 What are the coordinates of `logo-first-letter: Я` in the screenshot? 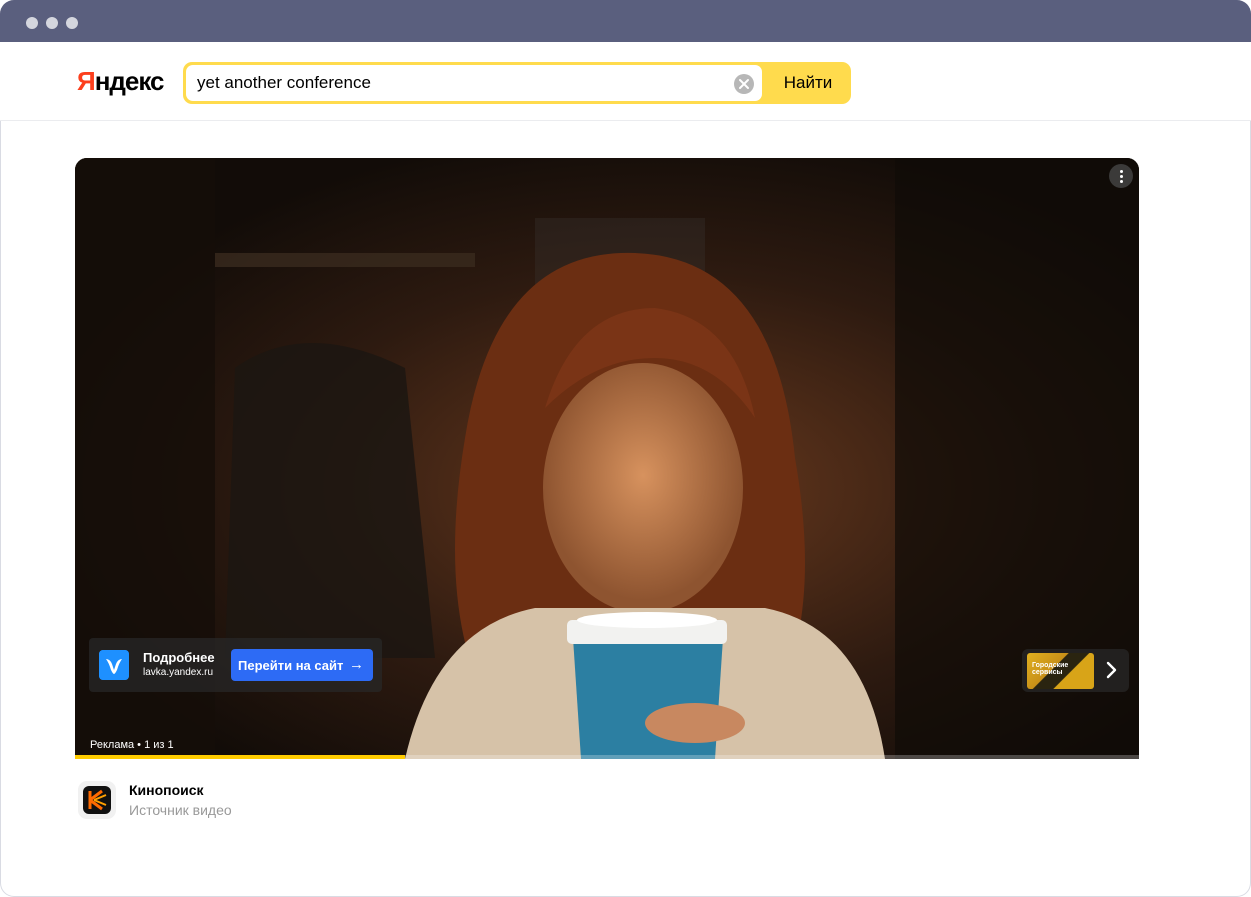 It's located at (86, 81).